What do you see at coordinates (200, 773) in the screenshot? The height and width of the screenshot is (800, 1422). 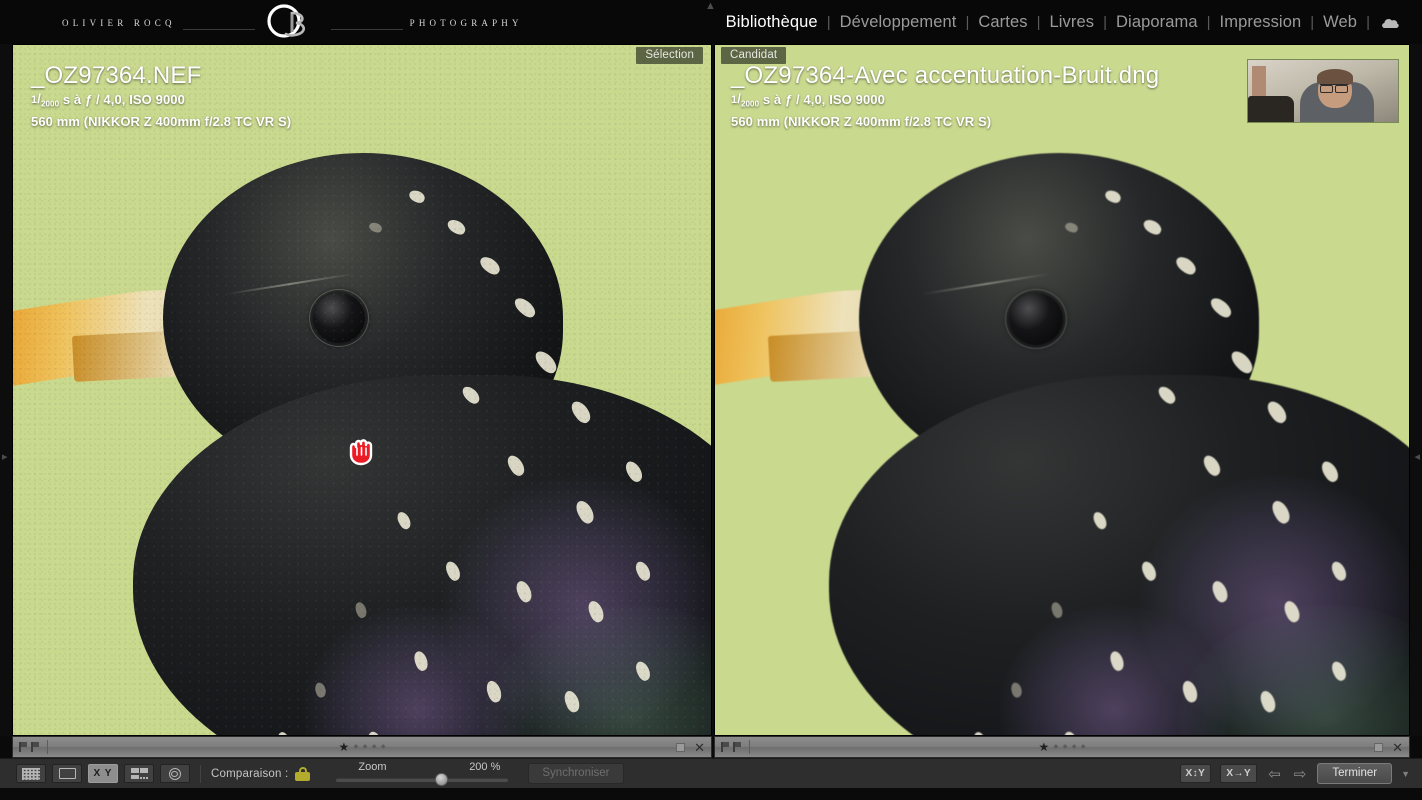 I see `toolbar-divider` at bounding box center [200, 773].